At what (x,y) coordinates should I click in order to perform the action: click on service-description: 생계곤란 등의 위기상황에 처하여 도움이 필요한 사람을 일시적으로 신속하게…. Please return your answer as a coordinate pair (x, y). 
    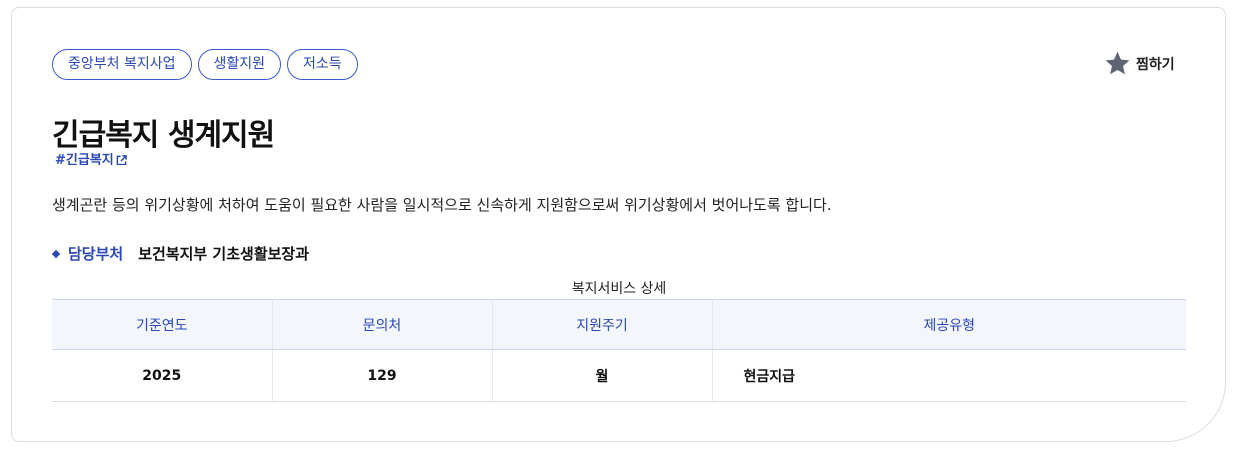
    Looking at the image, I should click on (442, 205).